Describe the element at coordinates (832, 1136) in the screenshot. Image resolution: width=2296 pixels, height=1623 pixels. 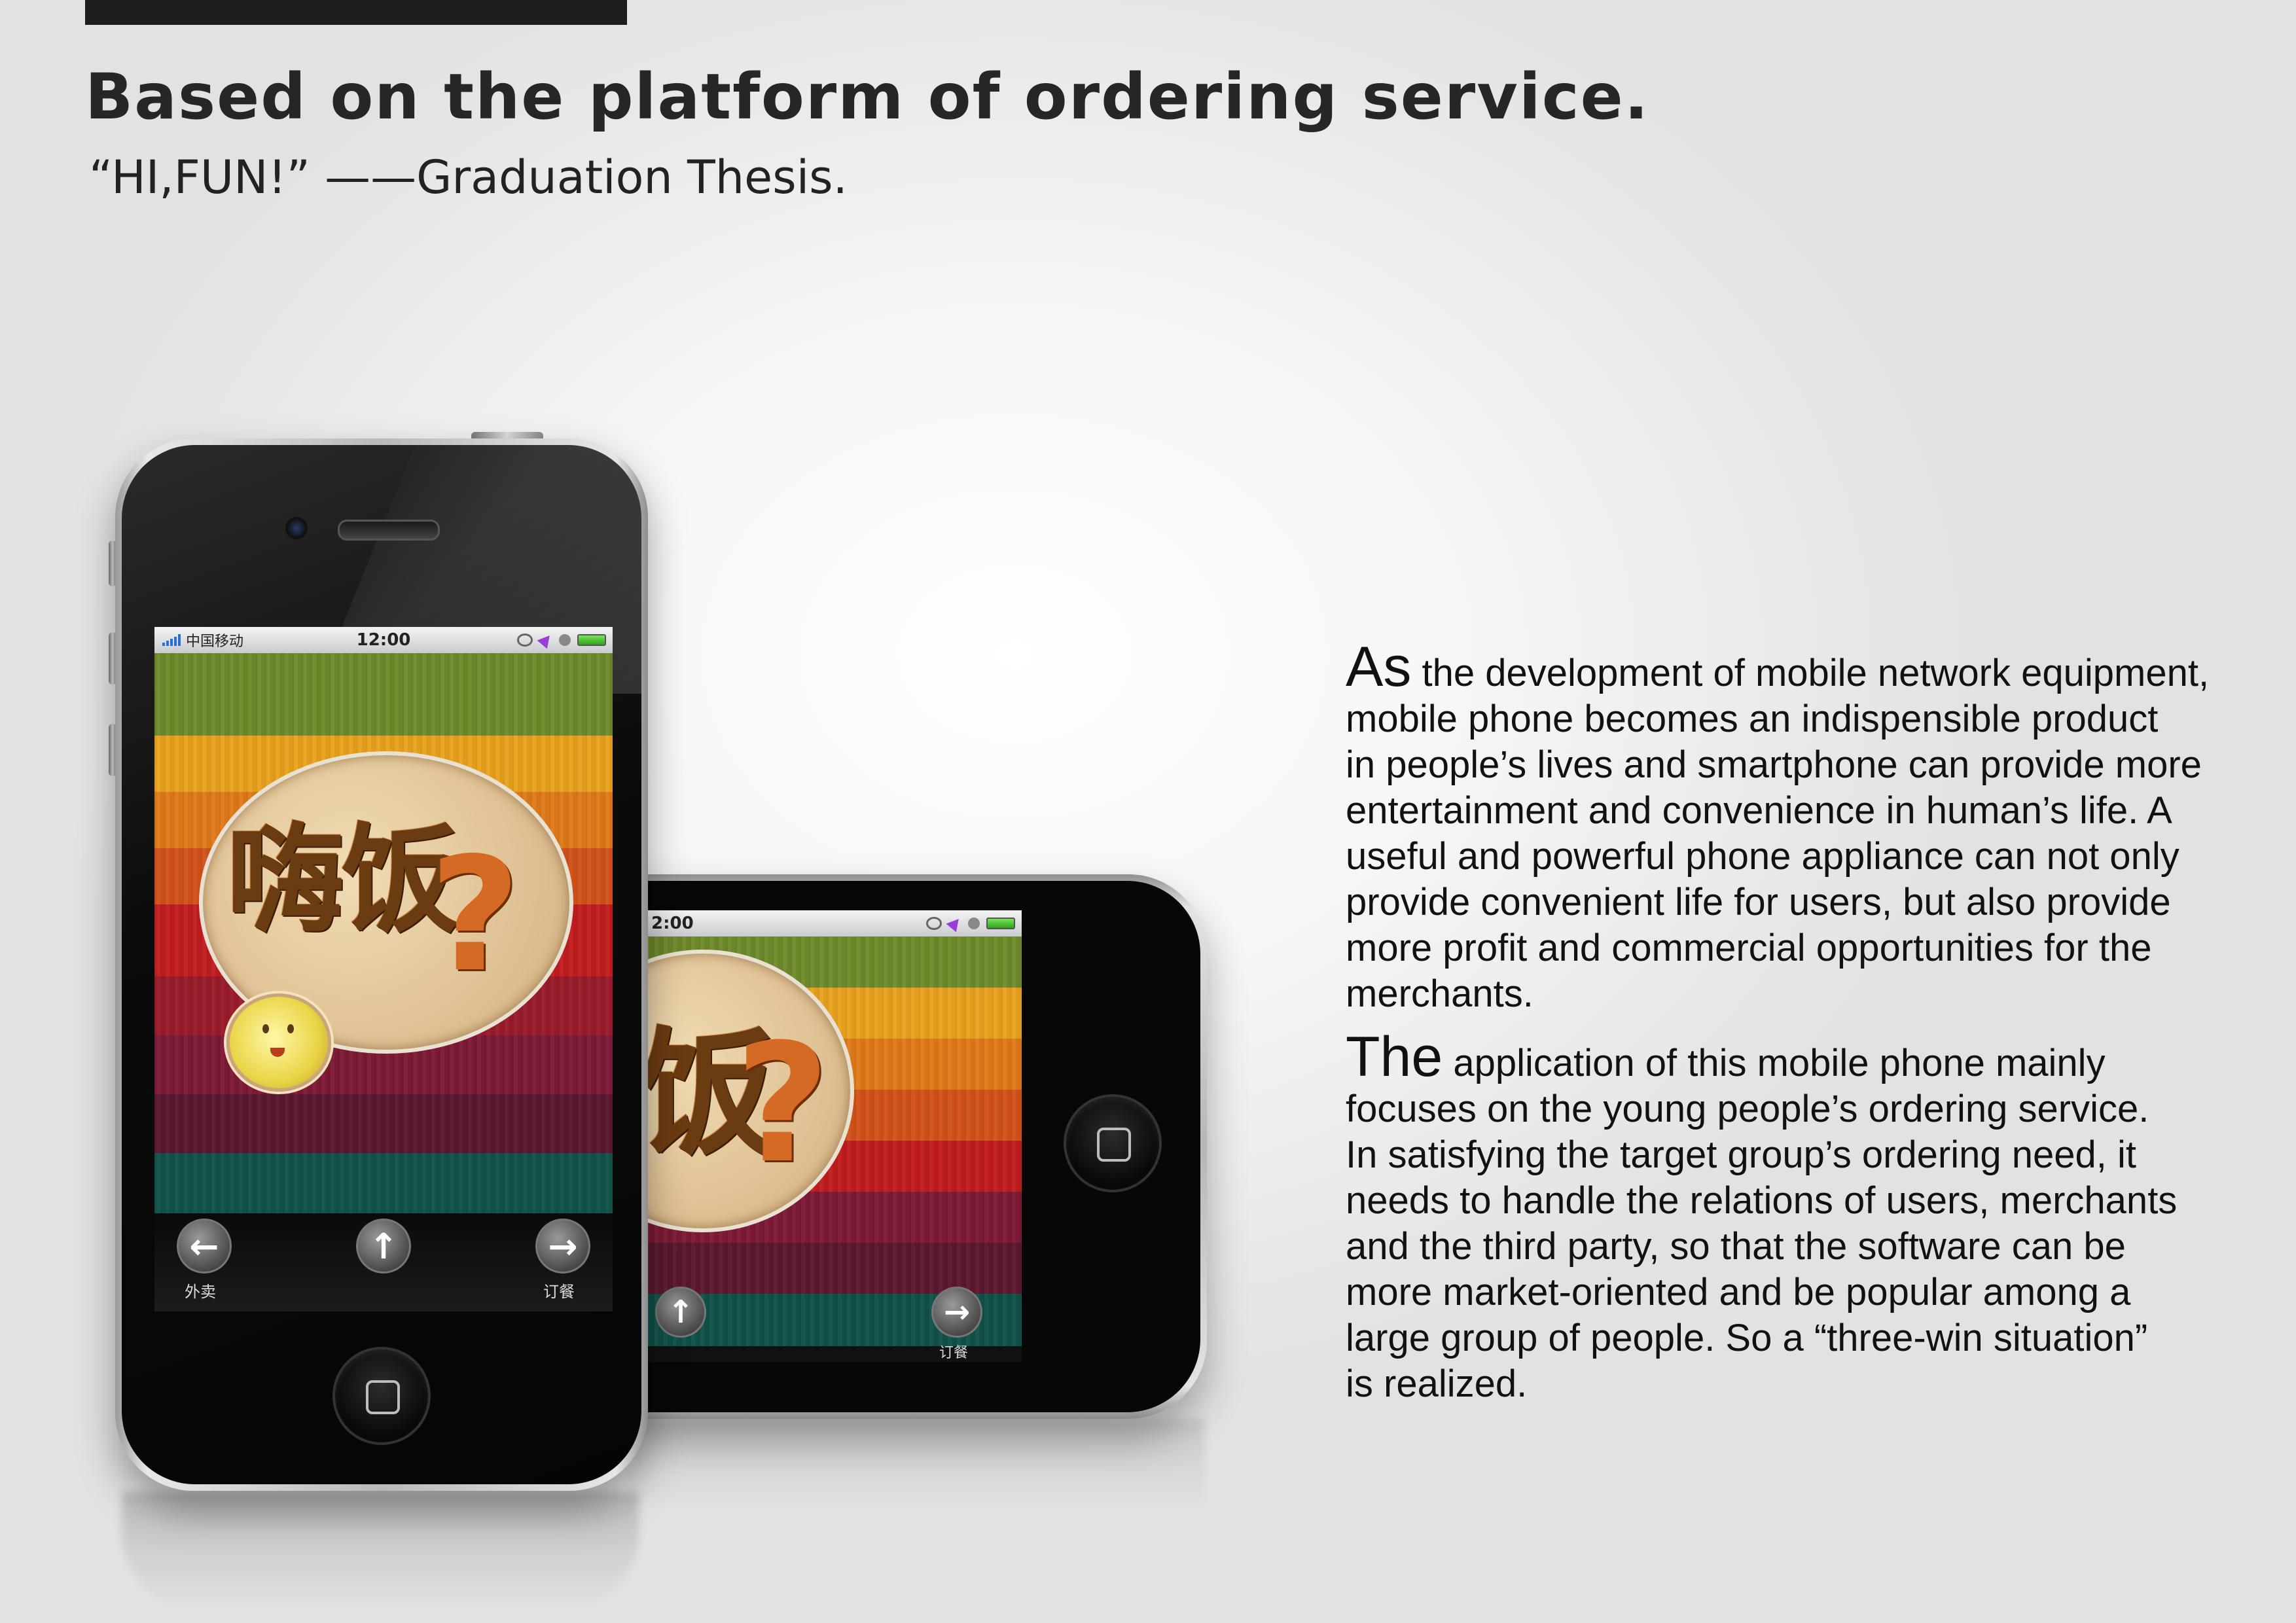
I see `landscape-phone-screen: 2:00 饭 ? ↑ → 订餐` at that location.